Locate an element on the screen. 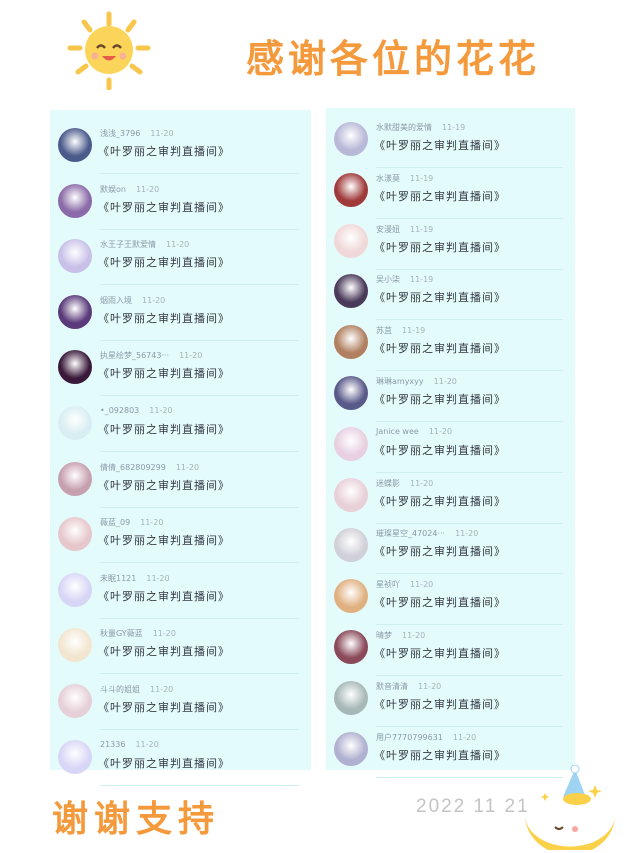 This screenshot has width=640, height=853. list-item: 水王子王默爱情 11-20 《叶罗丽之审判直播间》 is located at coordinates (180, 257).